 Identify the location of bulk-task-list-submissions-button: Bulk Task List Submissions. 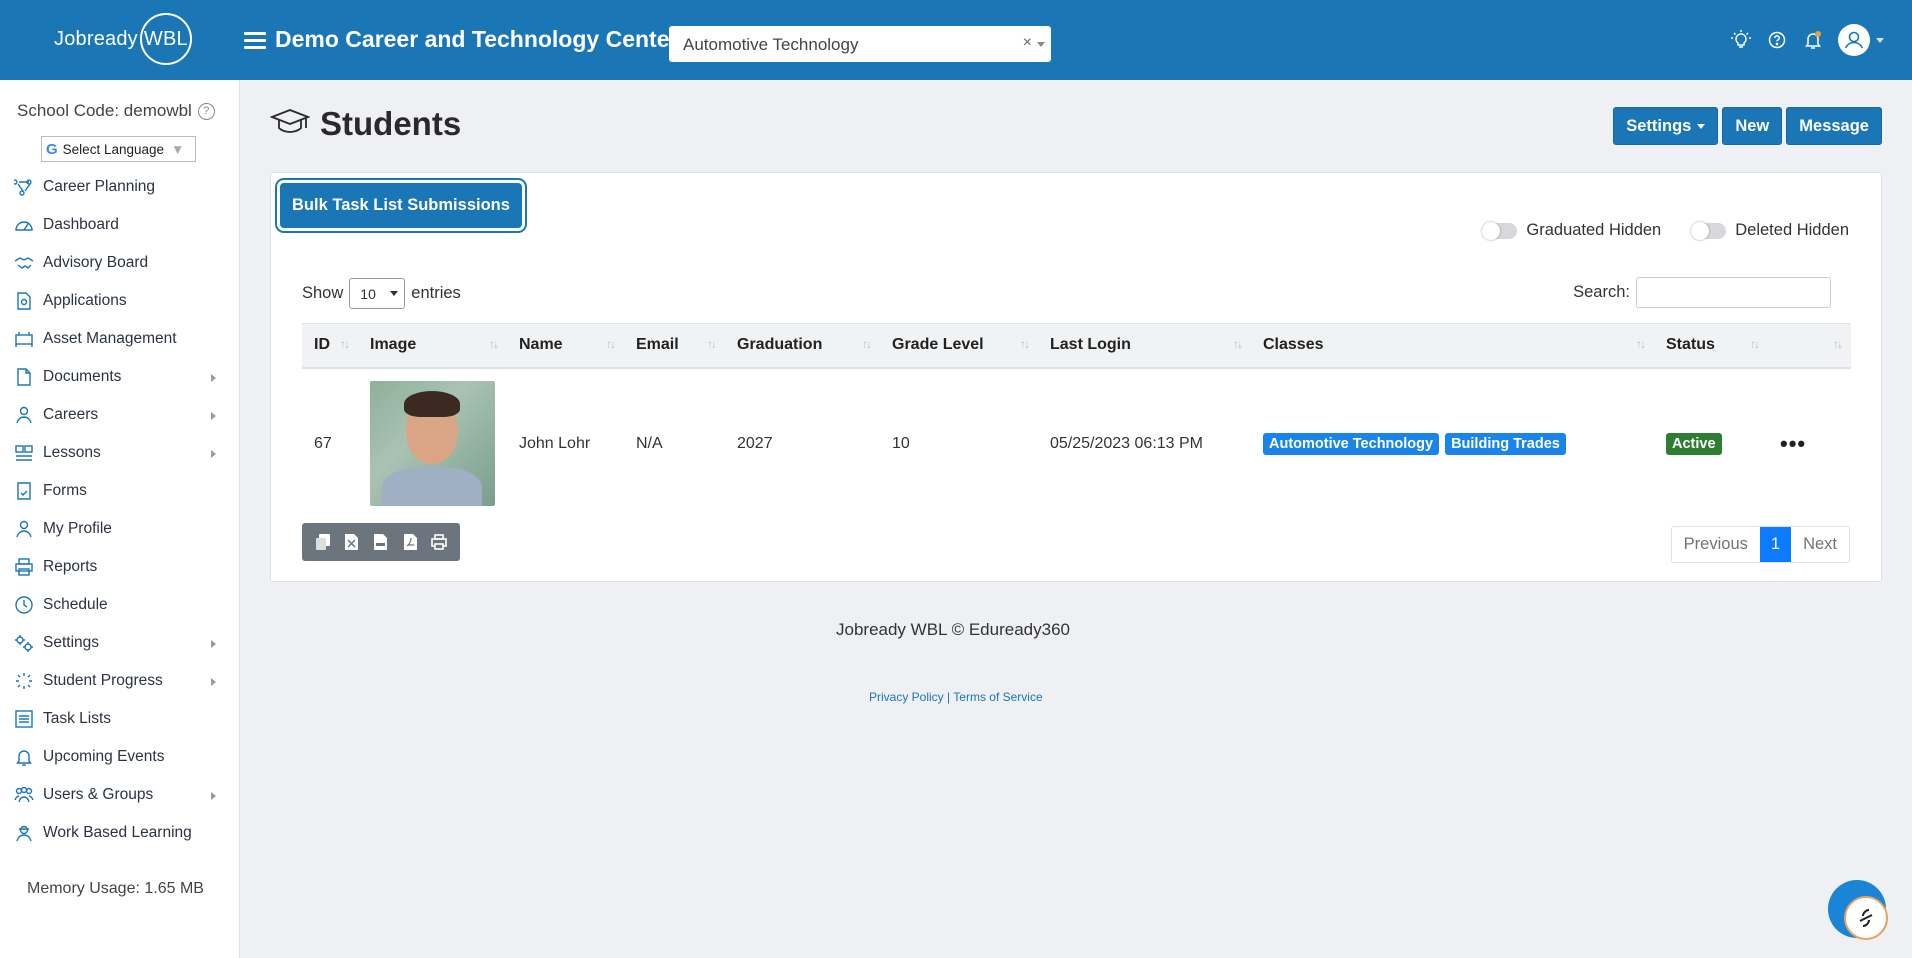
(401, 205).